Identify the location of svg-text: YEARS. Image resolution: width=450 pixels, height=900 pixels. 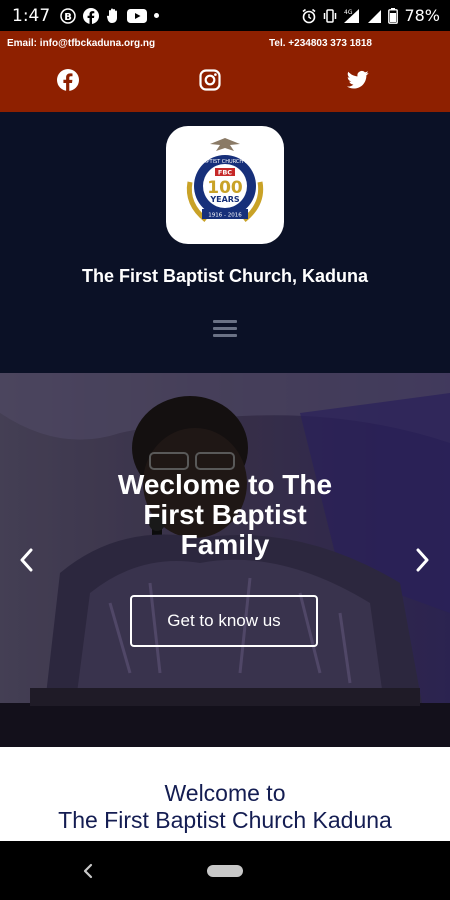
(224, 199).